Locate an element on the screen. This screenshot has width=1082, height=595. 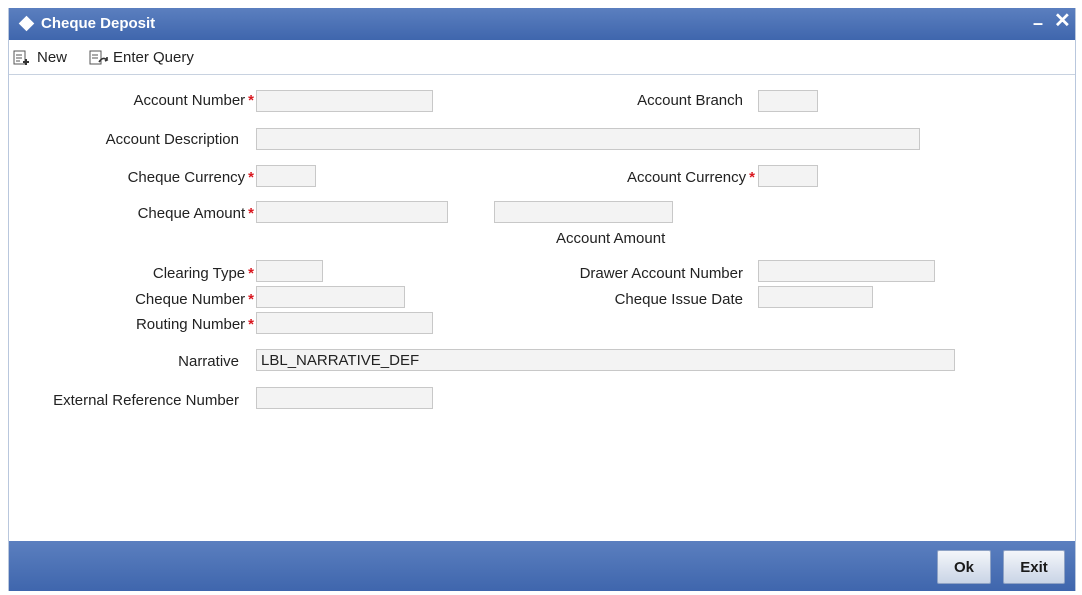
cheque-currency-label: Cheque Currency * is located at coordinates (190, 177).